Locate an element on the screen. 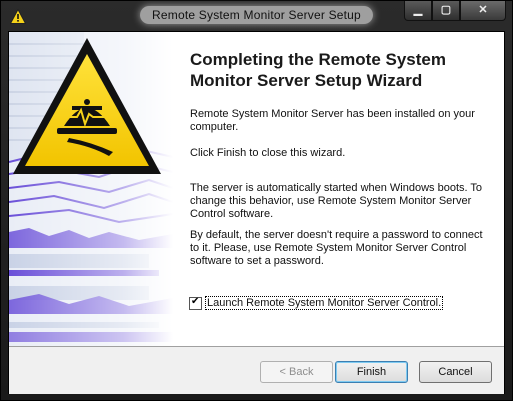 Image resolution: width=513 pixels, height=401 pixels. caption-buttons: ▁ ▢ ✕ is located at coordinates (455, 11).